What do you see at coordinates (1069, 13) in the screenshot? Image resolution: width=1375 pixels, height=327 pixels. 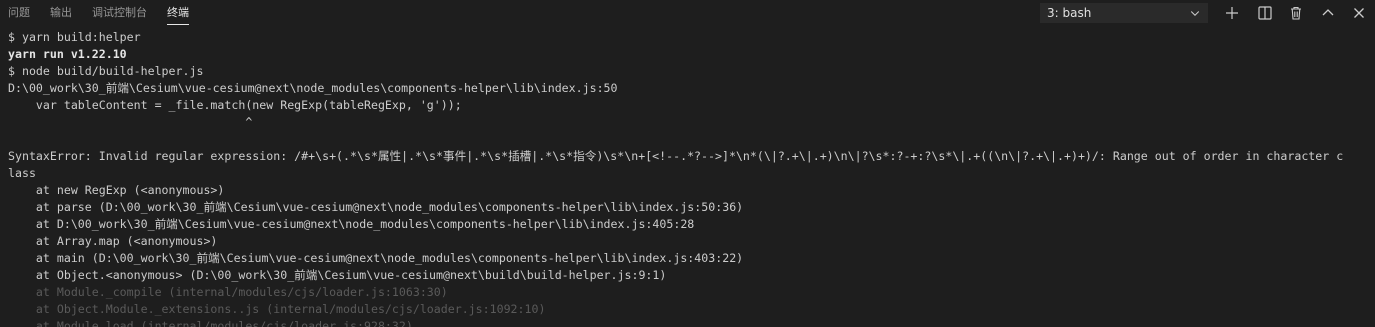 I see `terminal-instance-label: 3: bash` at bounding box center [1069, 13].